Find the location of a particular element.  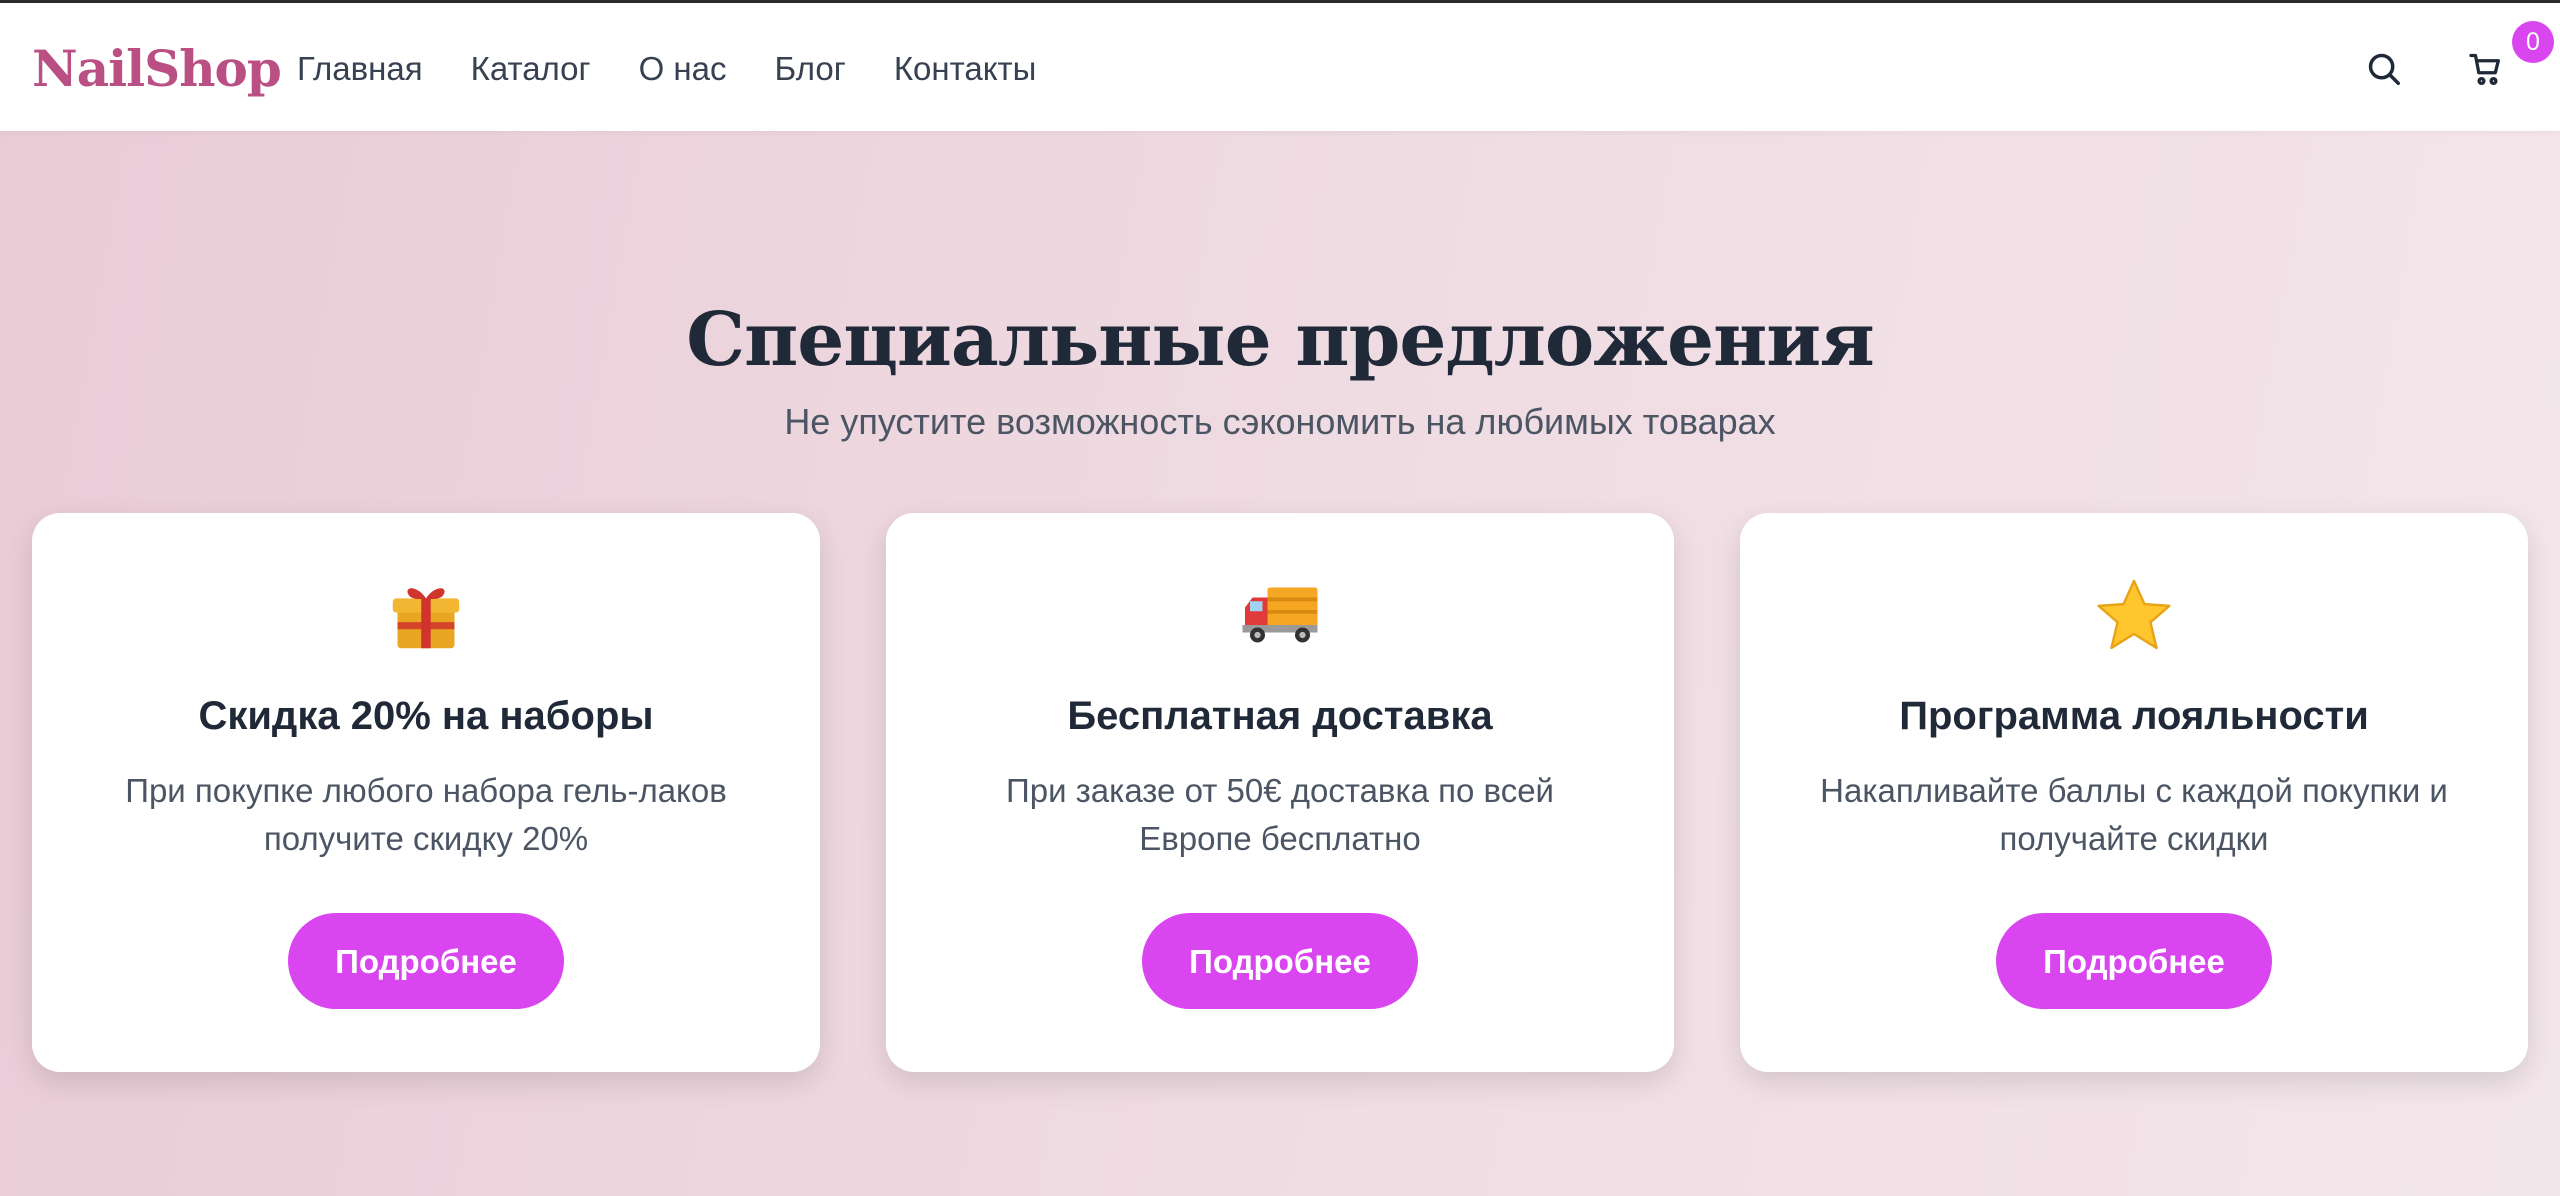

nav-link-blog: Блог is located at coordinates (810, 69).